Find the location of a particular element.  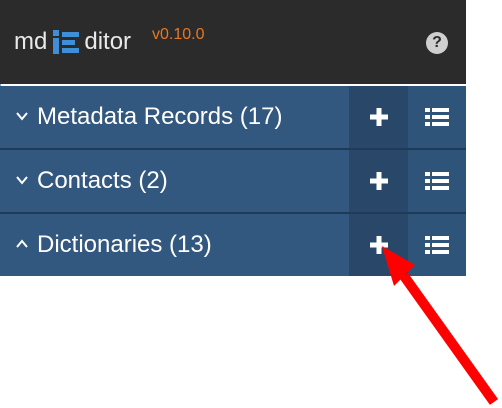

list-contacts-button is located at coordinates (437, 181).